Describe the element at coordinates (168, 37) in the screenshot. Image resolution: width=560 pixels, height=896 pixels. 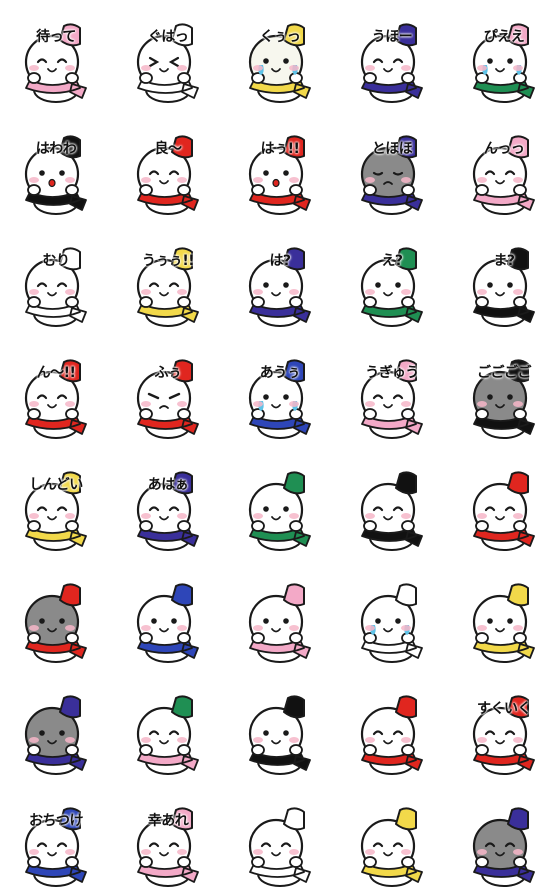
I see `sticker-caption: ぐはっ` at that location.